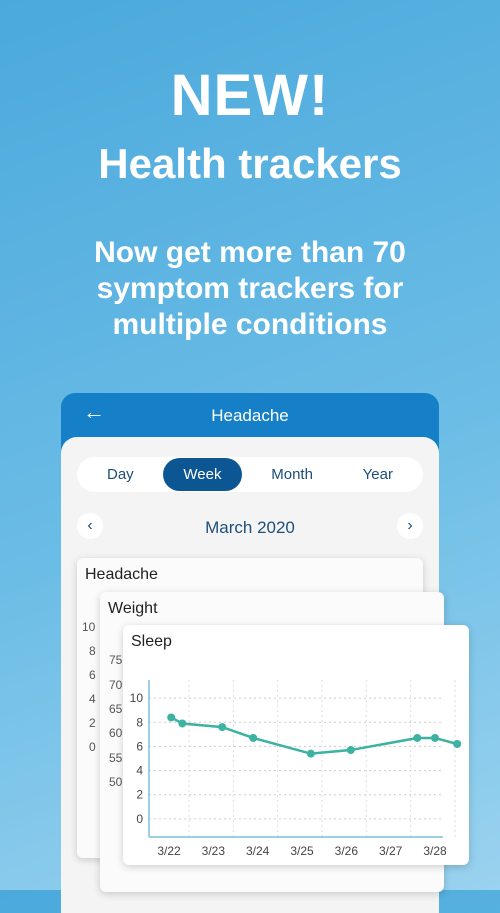 This screenshot has width=500, height=913. What do you see at coordinates (116, 758) in the screenshot?
I see `y-tick: 55` at bounding box center [116, 758].